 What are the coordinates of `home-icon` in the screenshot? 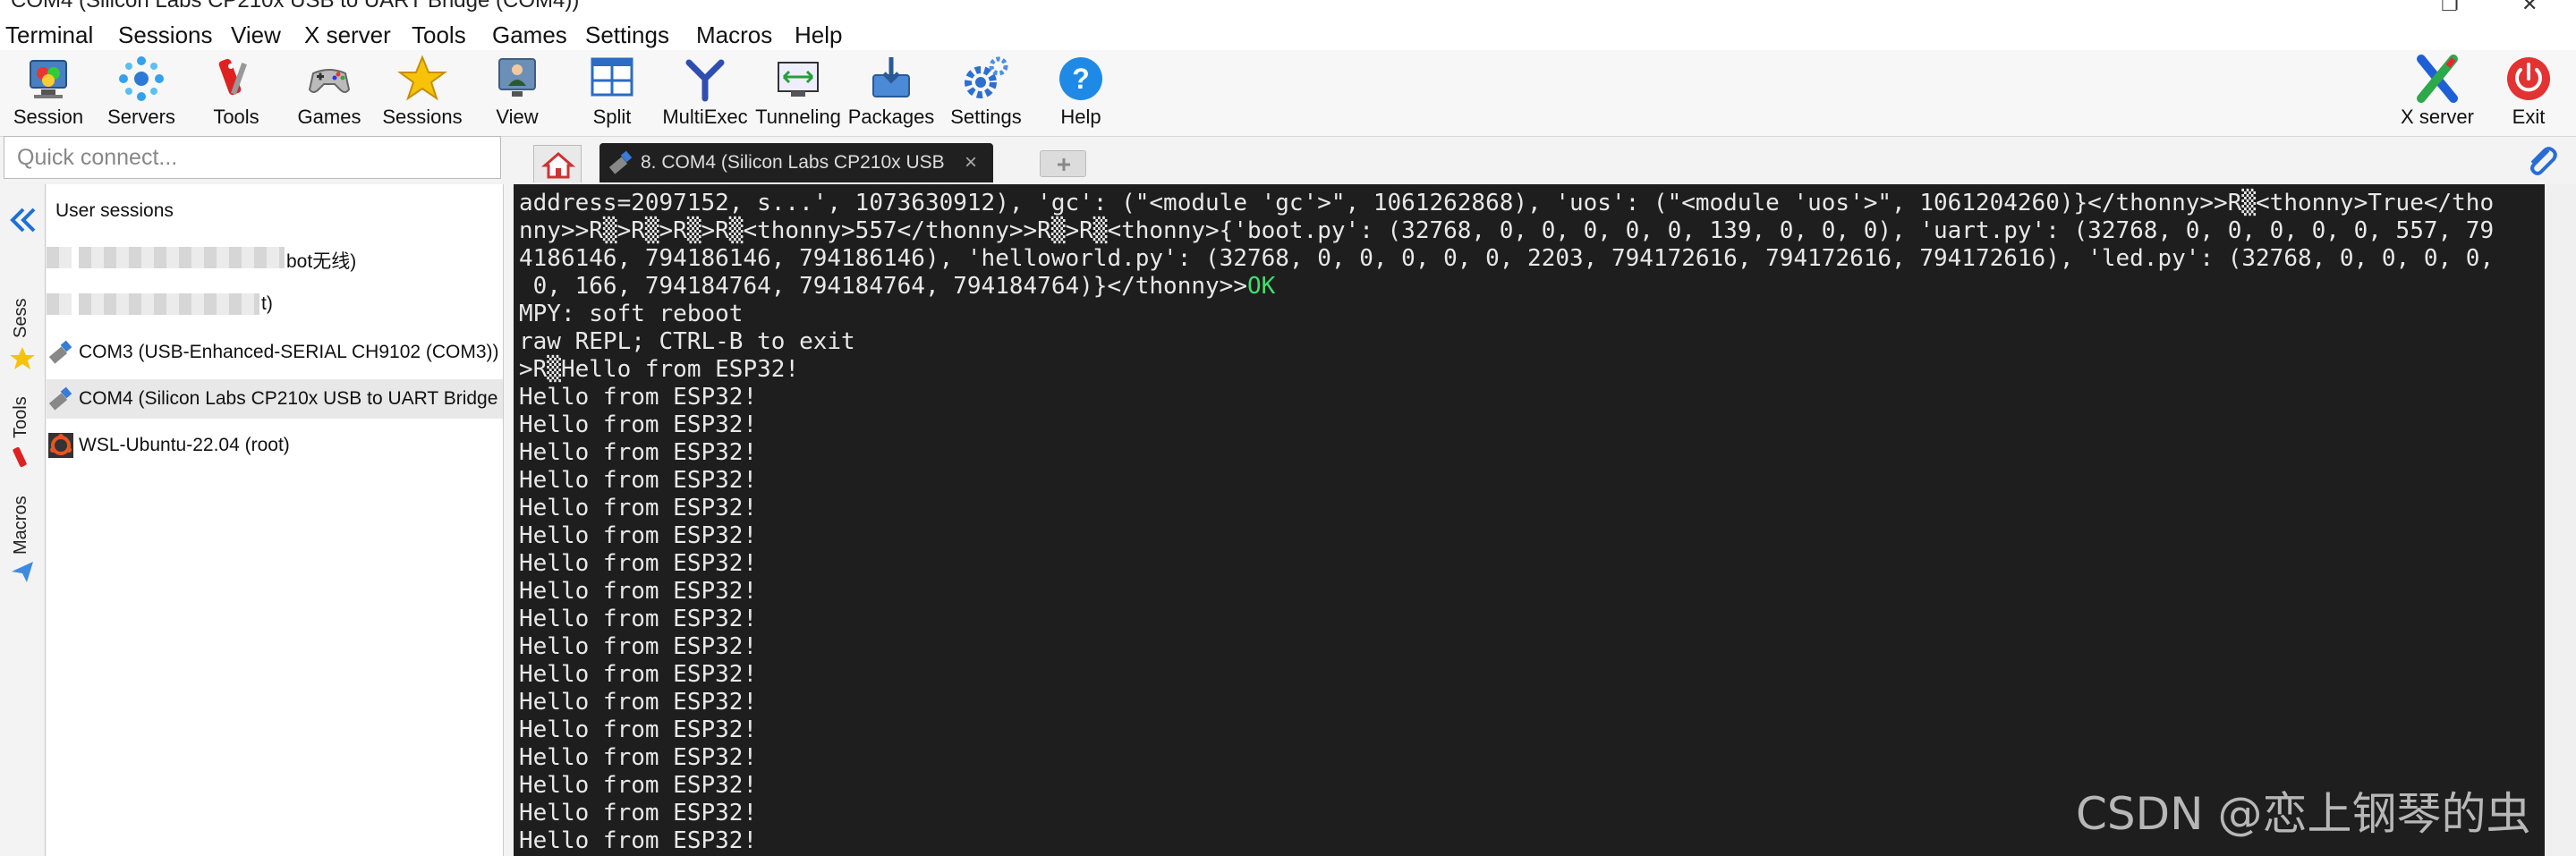 It's located at (558, 165).